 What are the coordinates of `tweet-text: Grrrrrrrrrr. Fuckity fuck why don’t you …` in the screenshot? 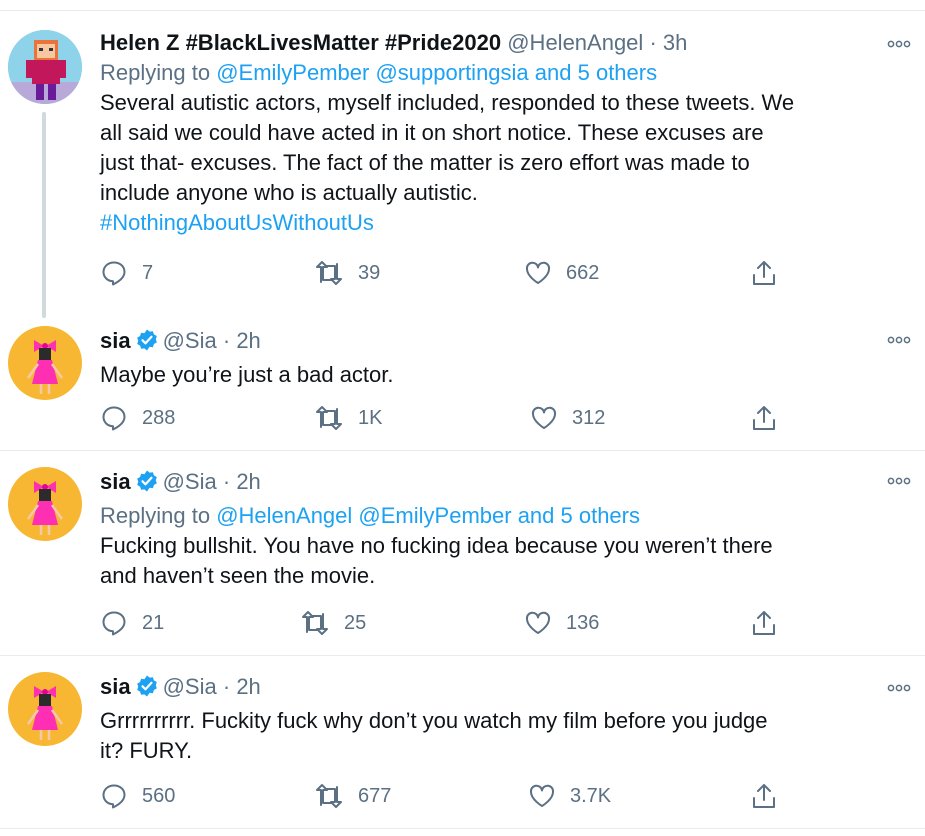 It's located at (507, 736).